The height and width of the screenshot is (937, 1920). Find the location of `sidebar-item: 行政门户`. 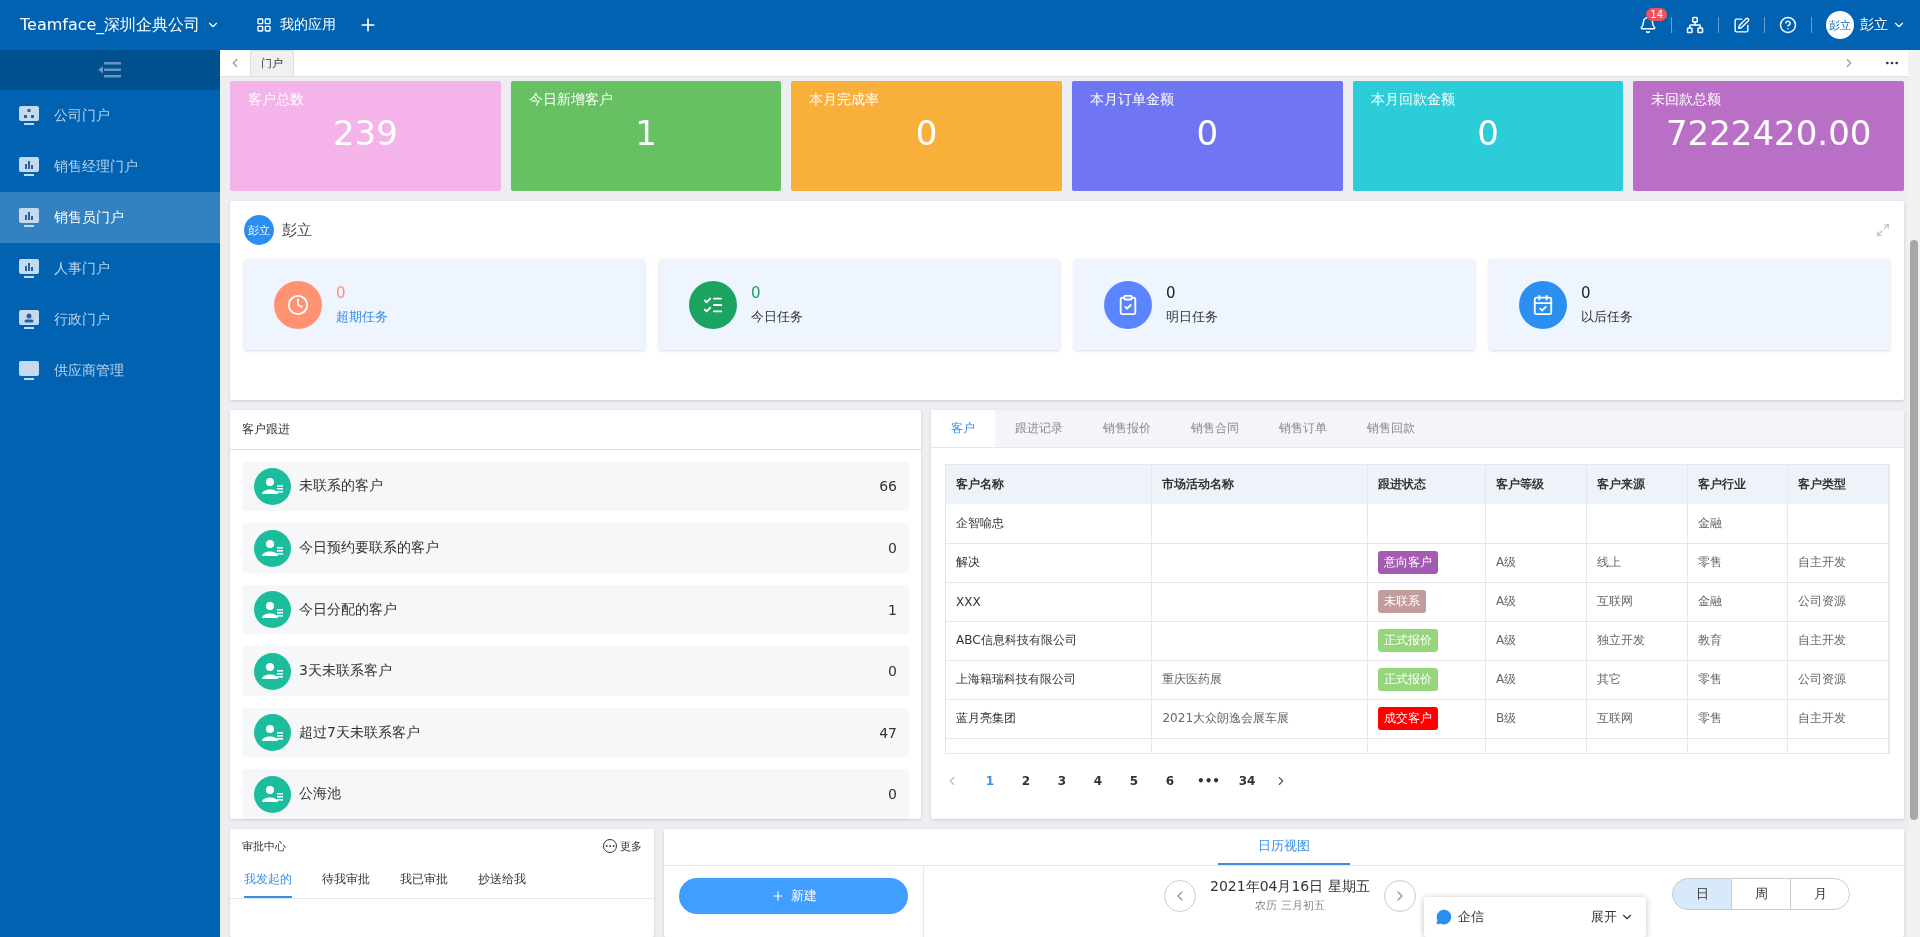

sidebar-item: 行政门户 is located at coordinates (110, 319).